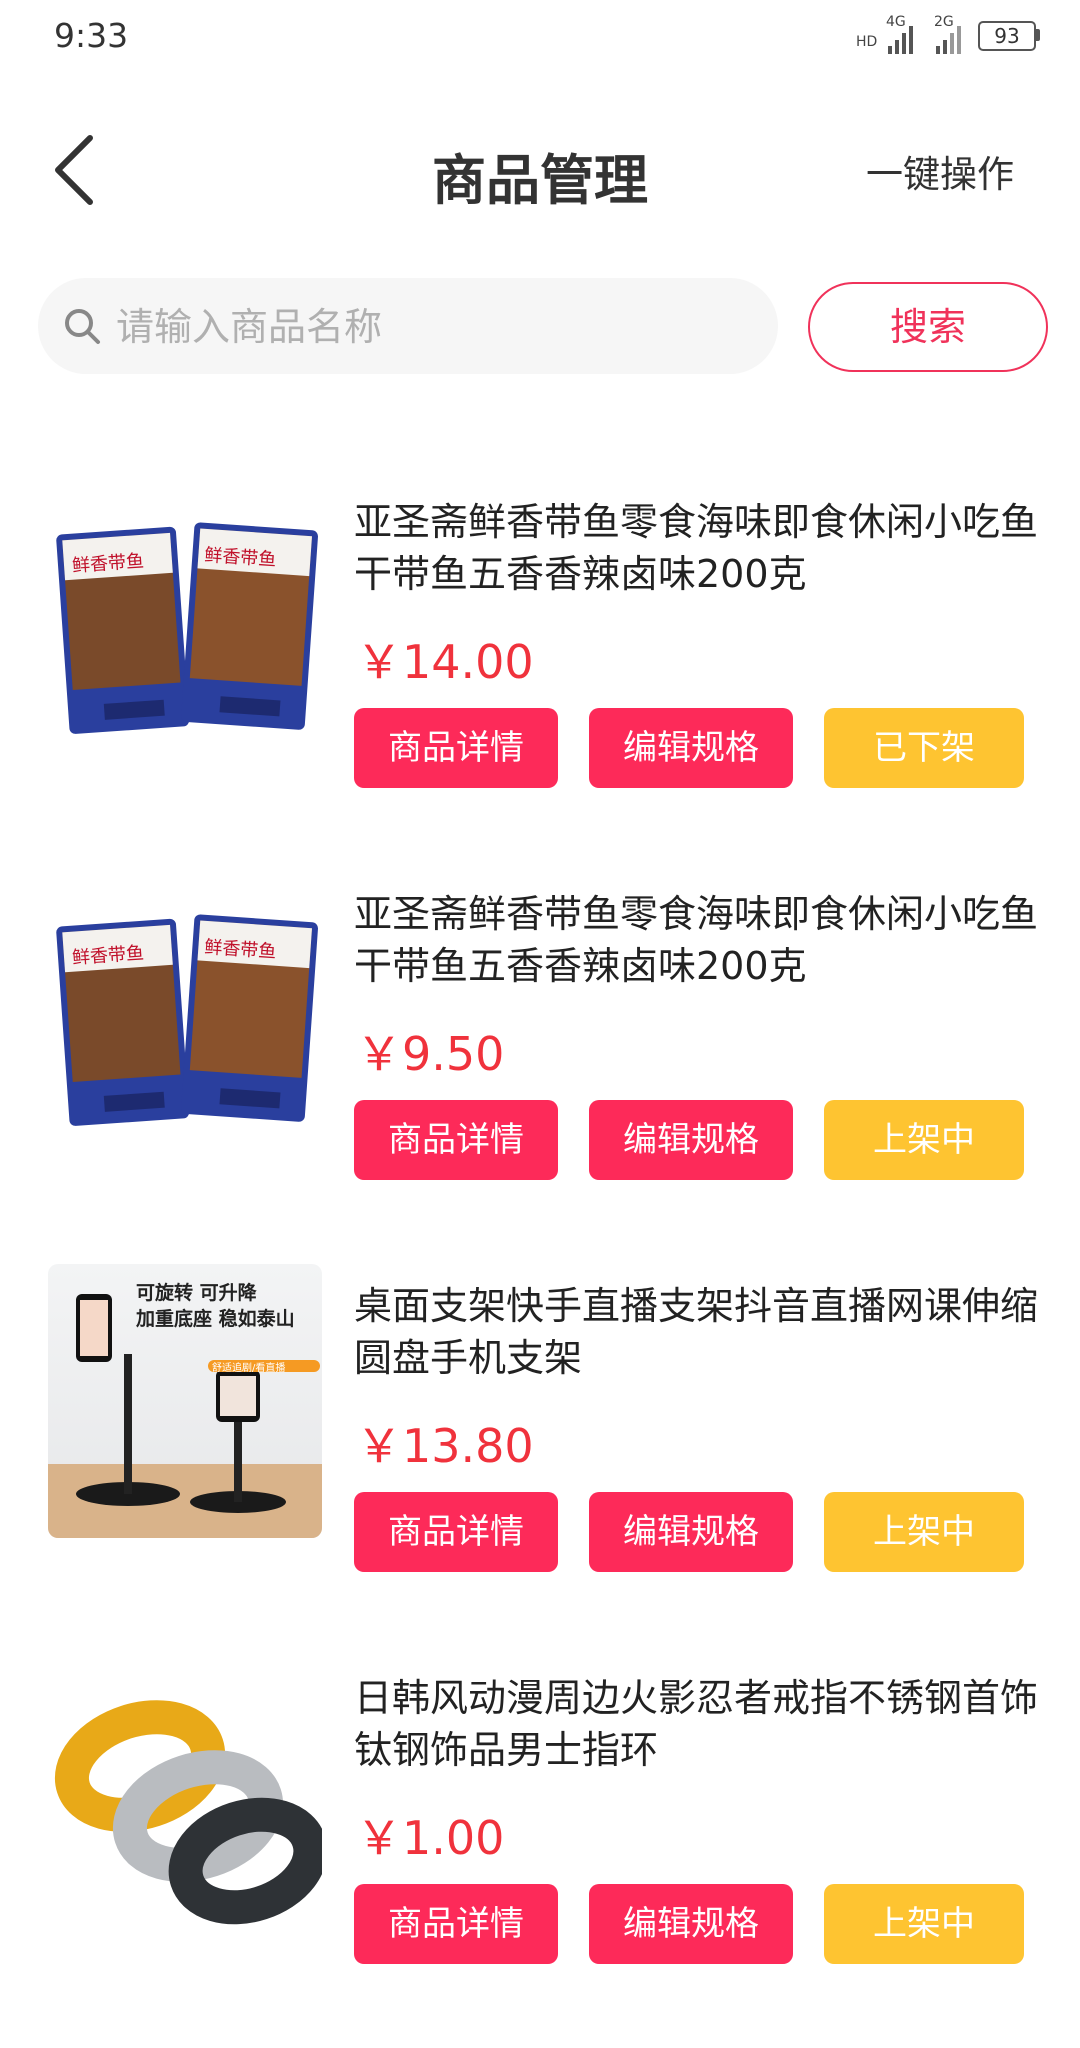 This screenshot has width=1080, height=2048. Describe the element at coordinates (215, 1319) in the screenshot. I see `image-caption-2: 加重底座 稳如泰山` at that location.